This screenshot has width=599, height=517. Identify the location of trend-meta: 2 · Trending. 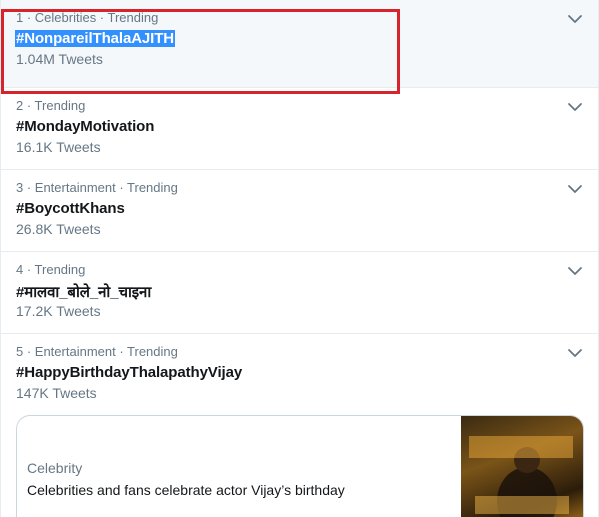
(51, 105).